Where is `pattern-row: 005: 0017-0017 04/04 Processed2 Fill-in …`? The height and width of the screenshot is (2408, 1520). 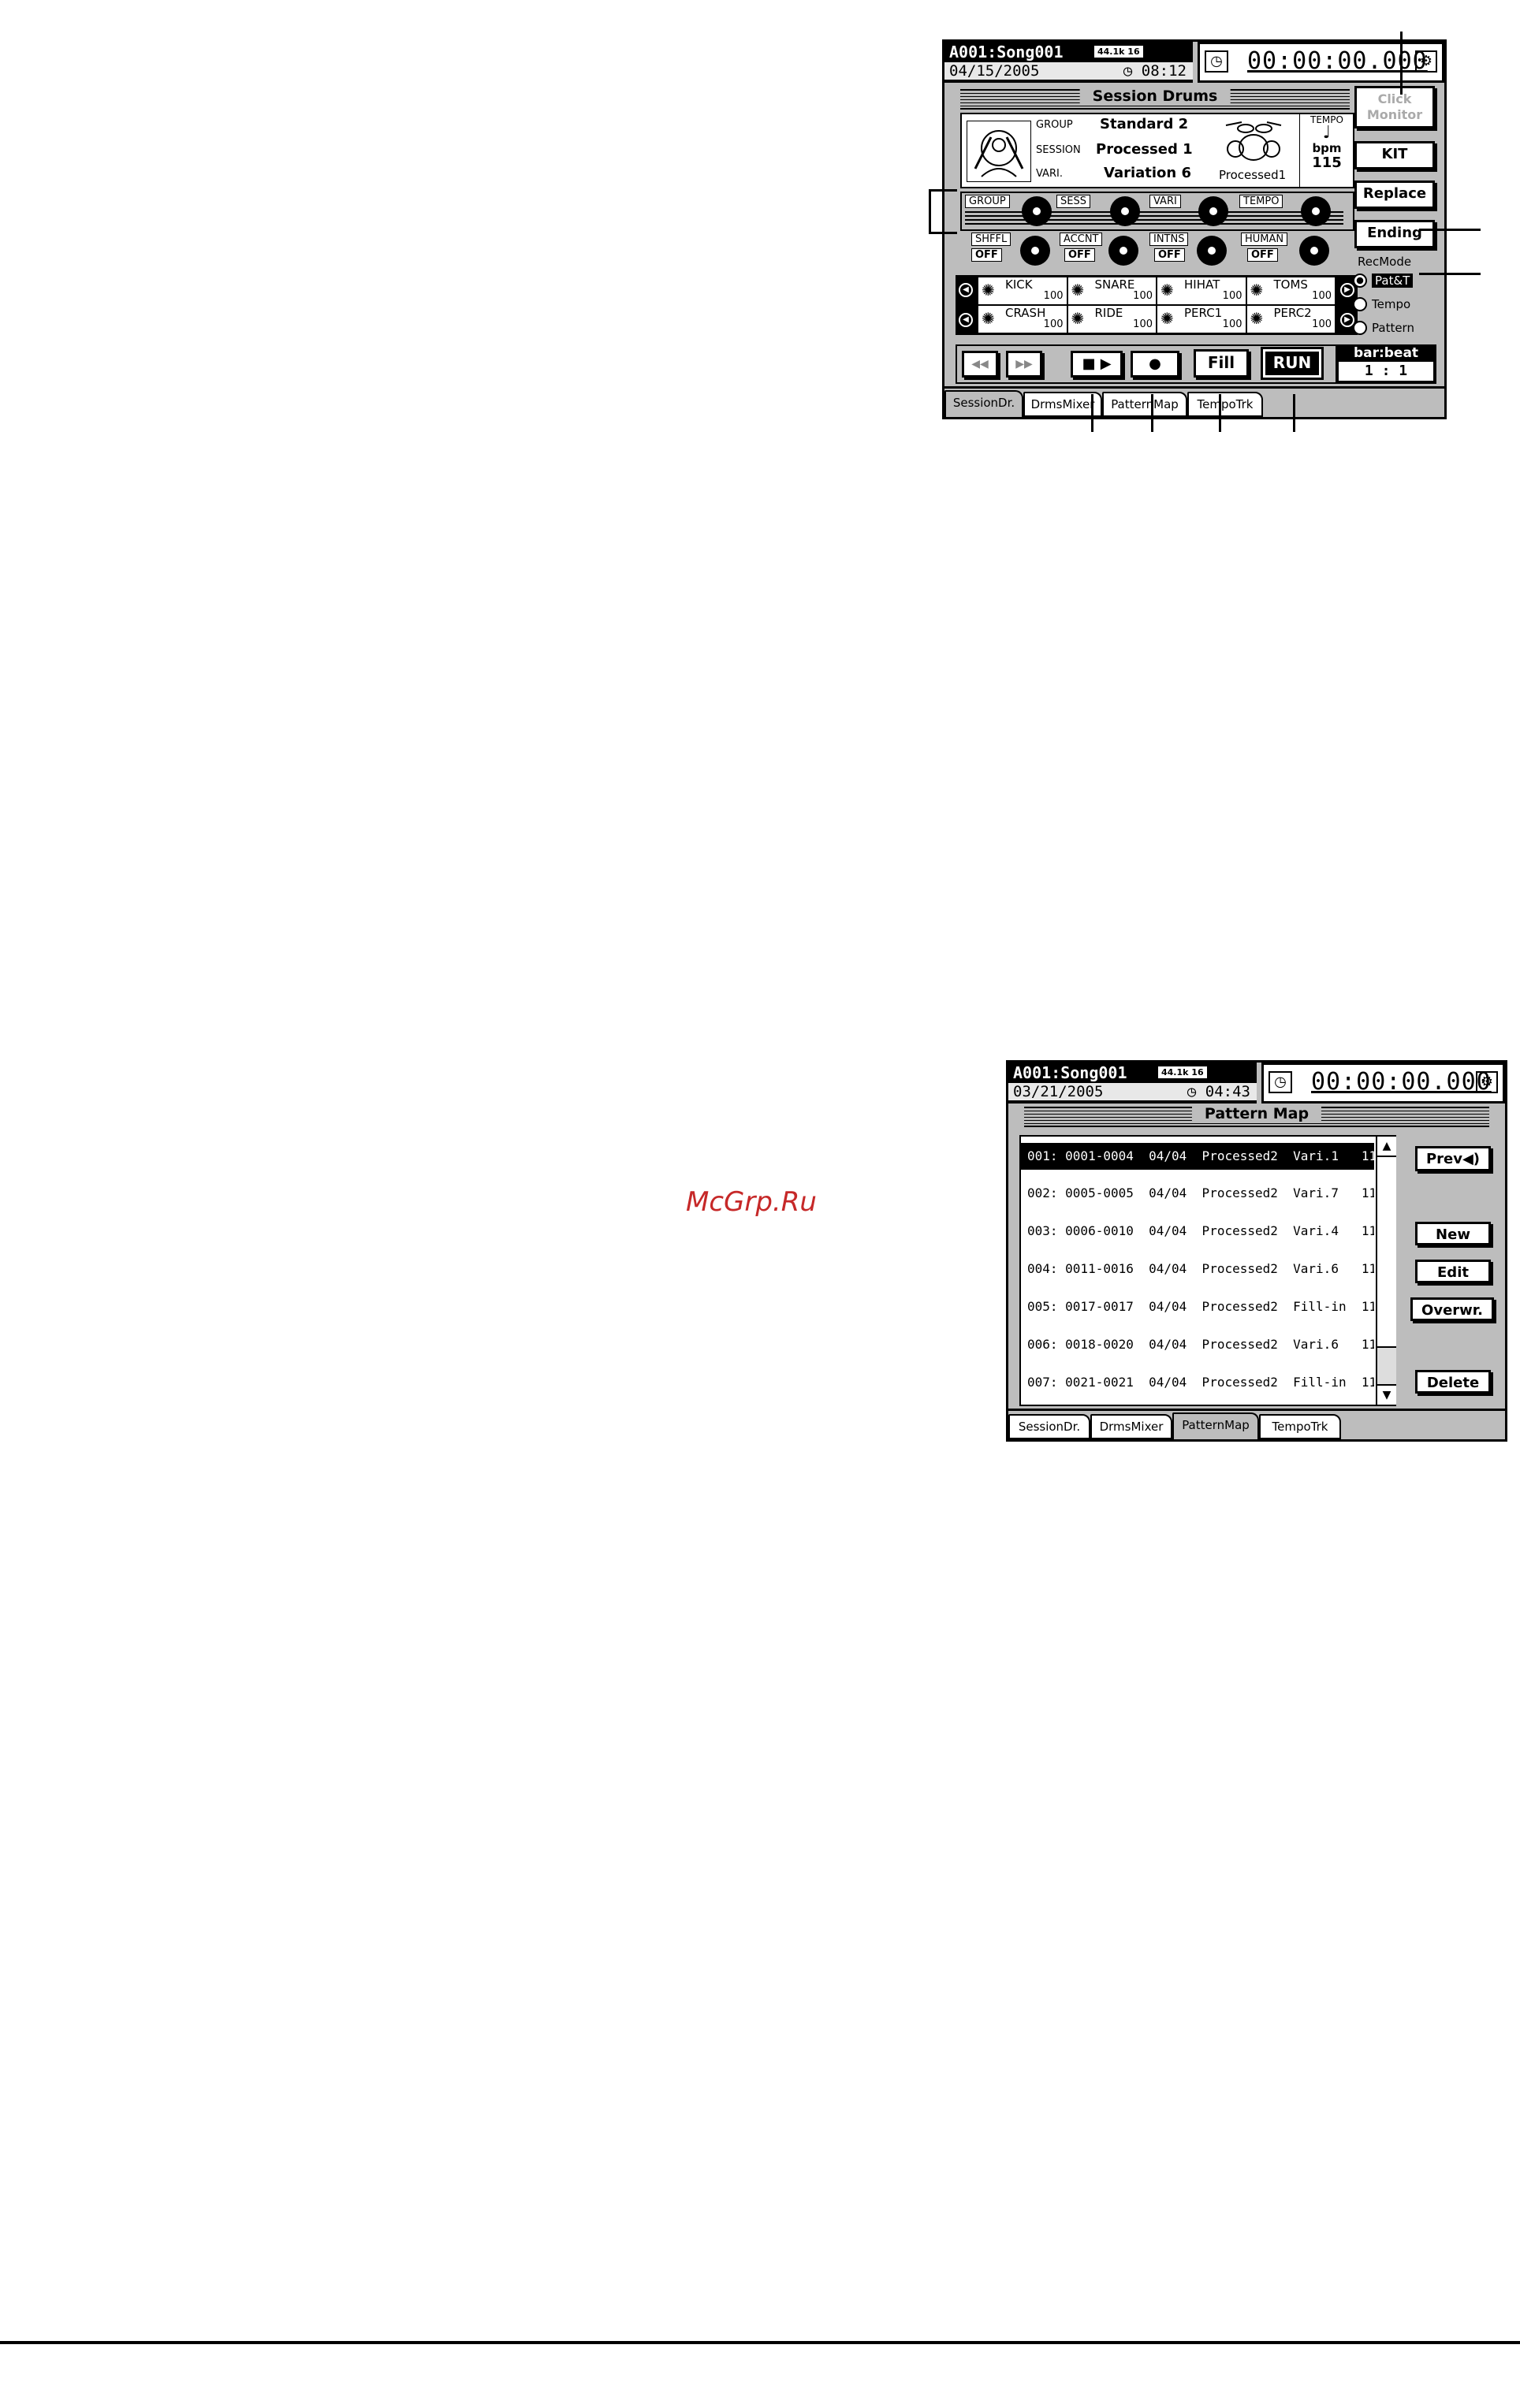 pattern-row: 005: 0017-0017 04/04 Processed2 Fill-in … is located at coordinates (1197, 1307).